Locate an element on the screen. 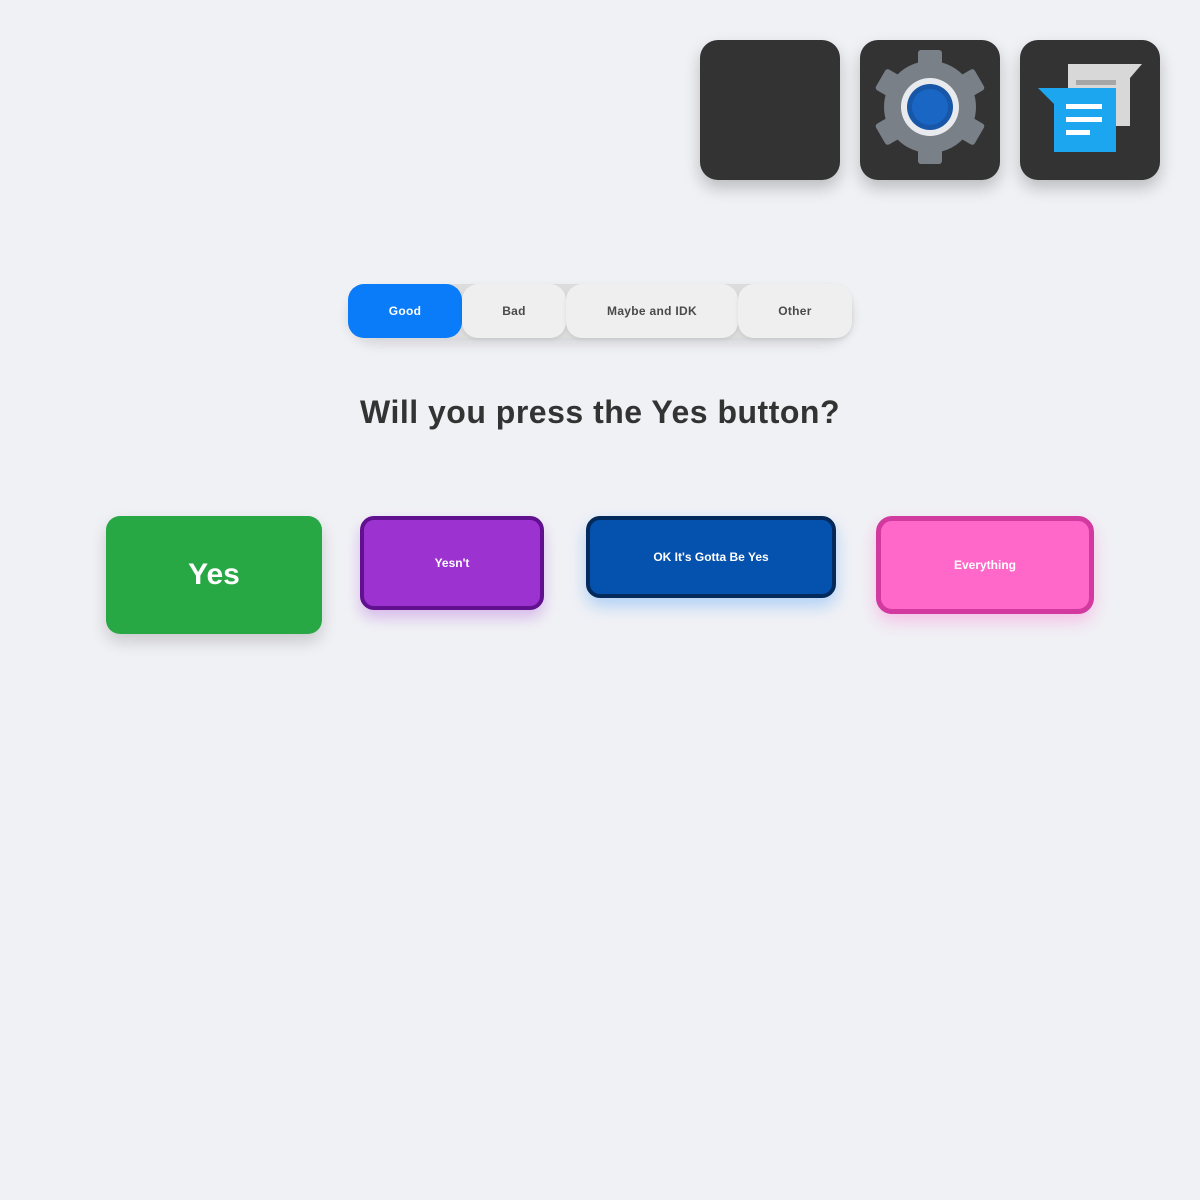 The width and height of the screenshot is (1200, 1200). feedback-segmented-control: Good Bad Maybe and IDK Other is located at coordinates (600, 311).